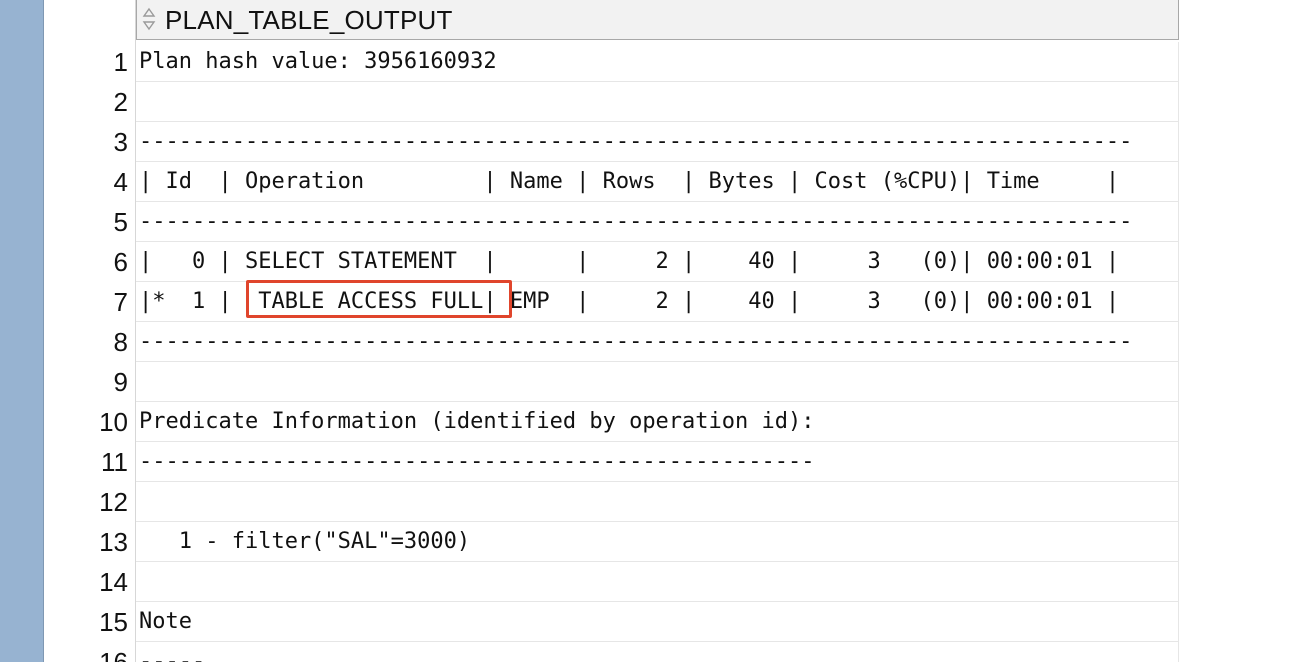  I want to click on table-row: 2, so click(670, 102).